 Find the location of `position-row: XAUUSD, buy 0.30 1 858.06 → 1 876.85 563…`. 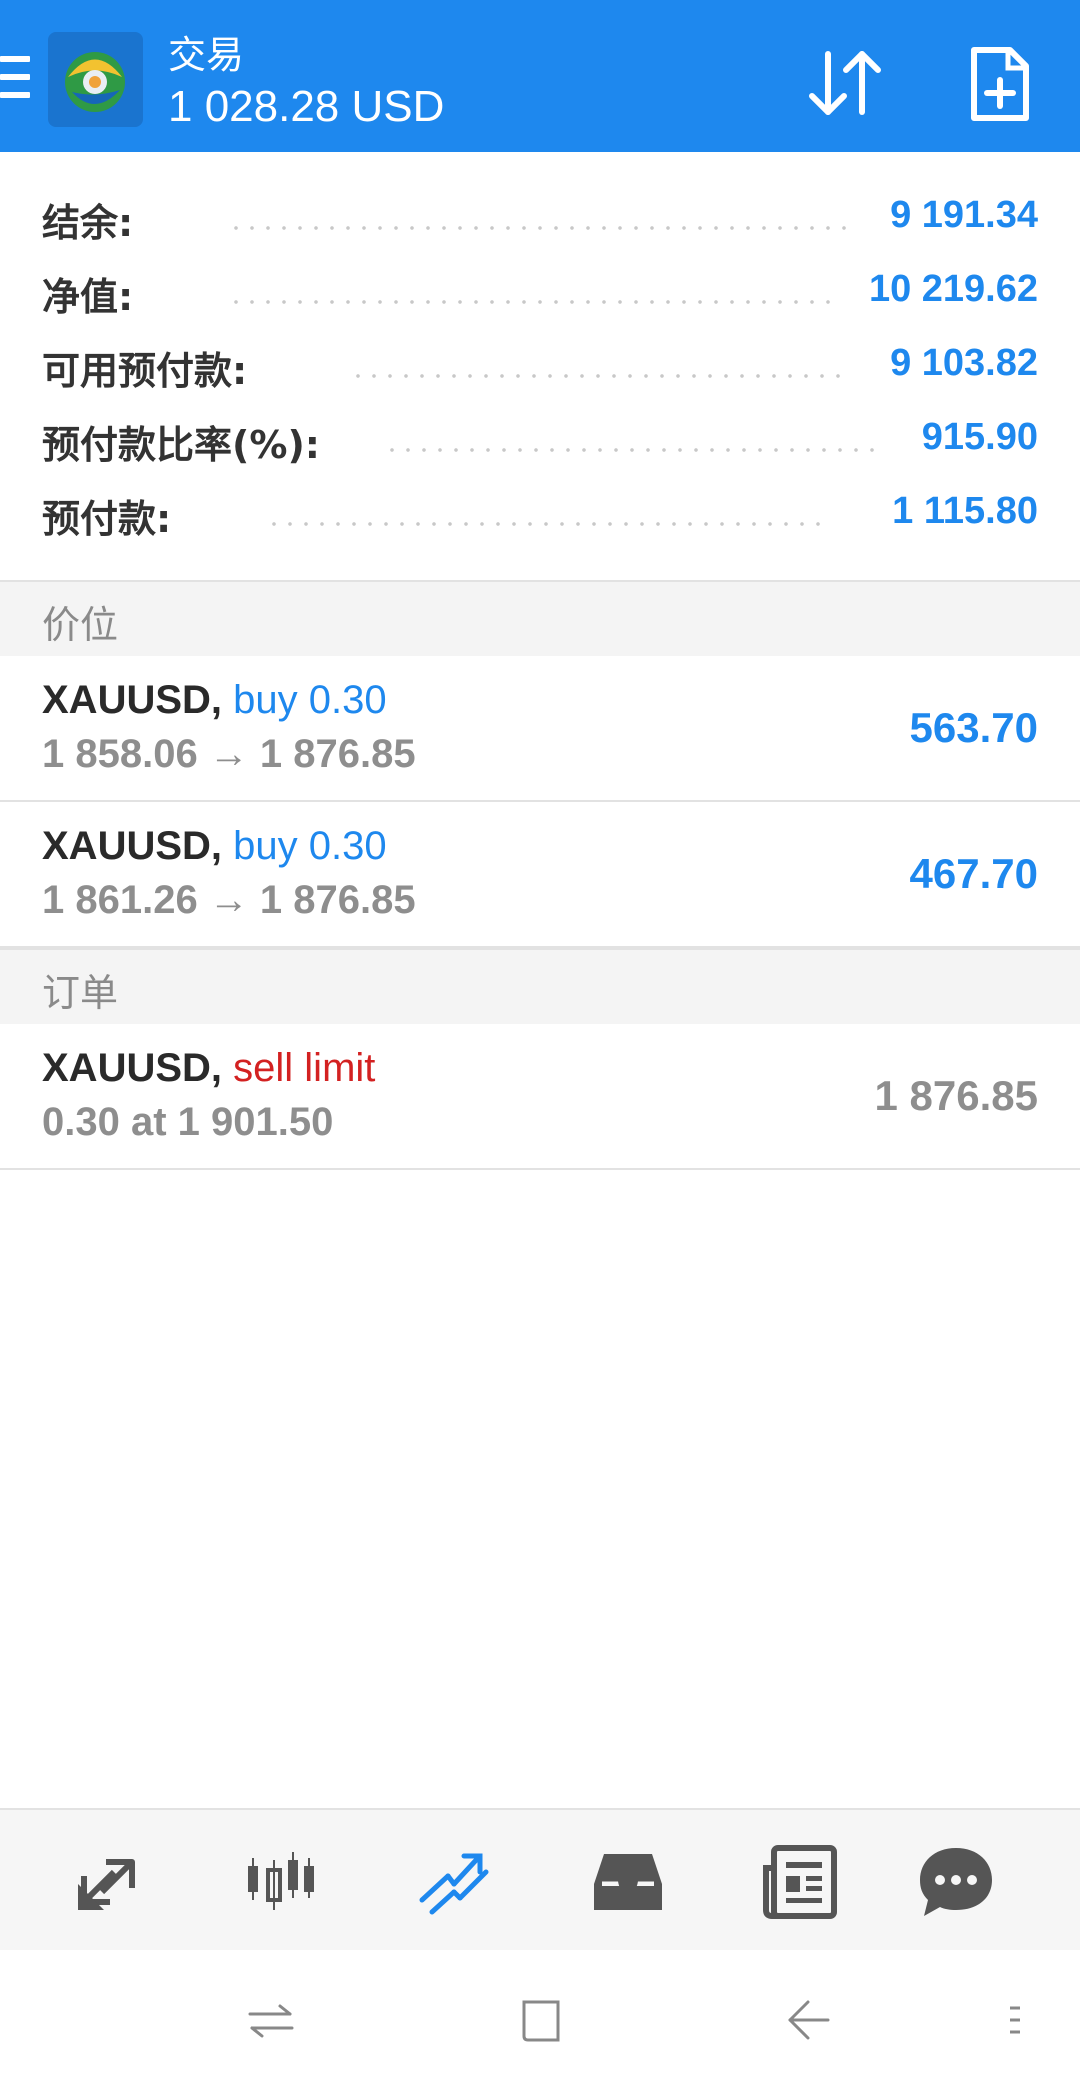

position-row: XAUUSD, buy 0.30 1 858.06 → 1 876.85 563… is located at coordinates (540, 729).